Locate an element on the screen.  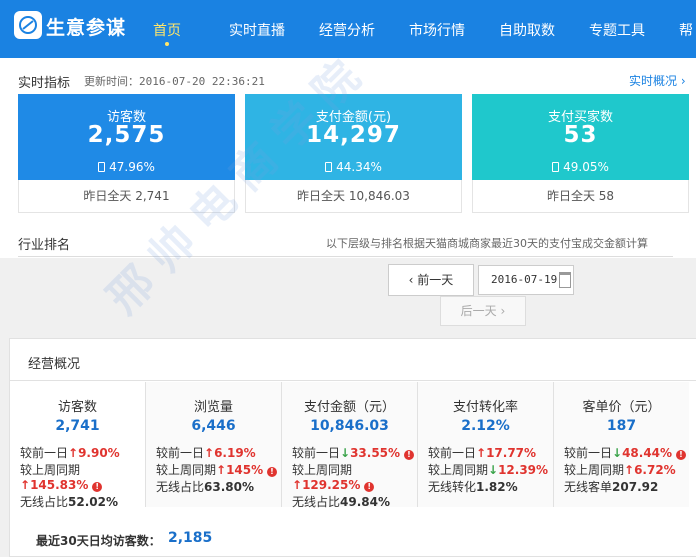
card-value: 14,297 is located at coordinates (353, 135).